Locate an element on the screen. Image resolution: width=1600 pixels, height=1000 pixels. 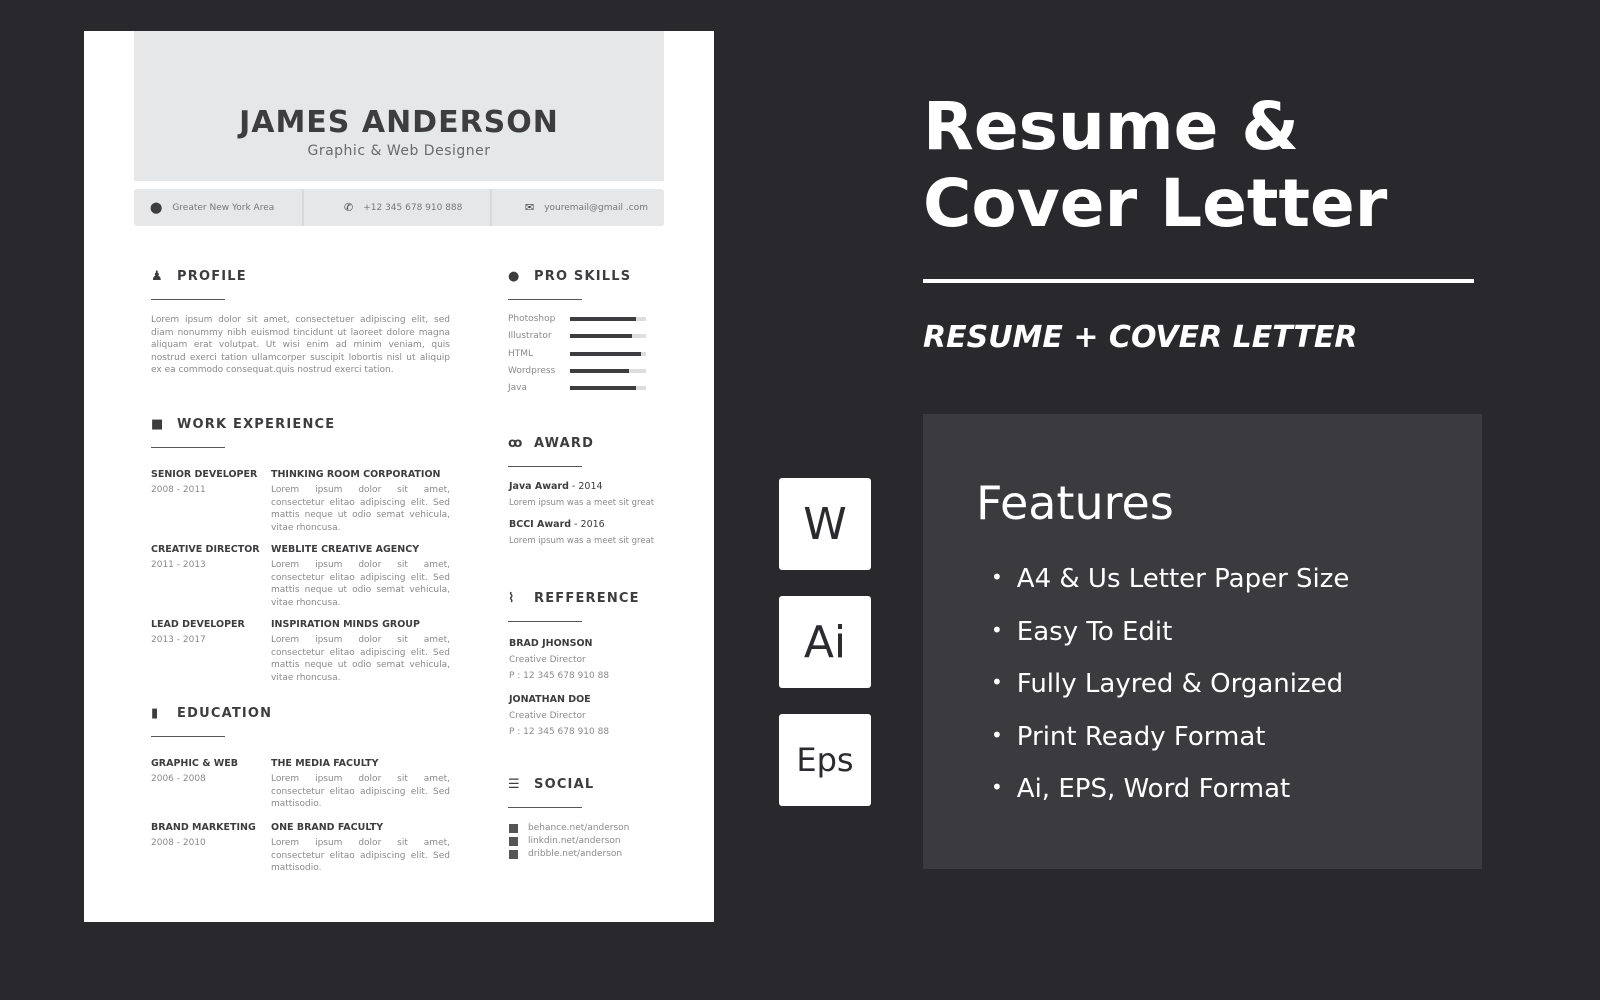
contact-location: Greater New York Area is located at coordinates (223, 207).